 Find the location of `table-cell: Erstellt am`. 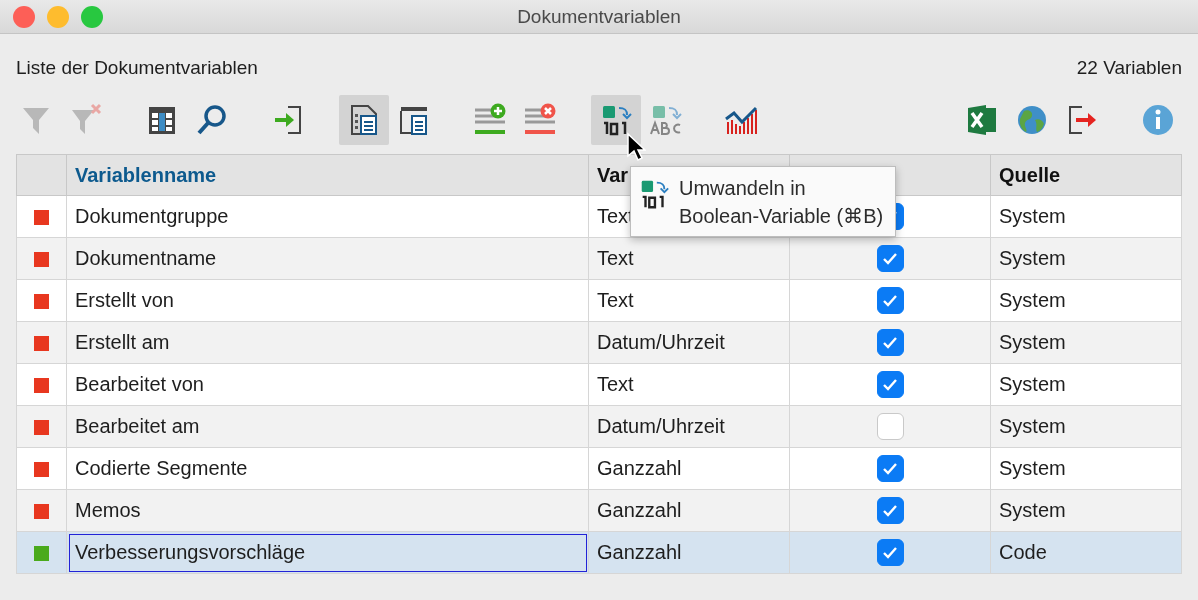

table-cell: Erstellt am is located at coordinates (122, 342).